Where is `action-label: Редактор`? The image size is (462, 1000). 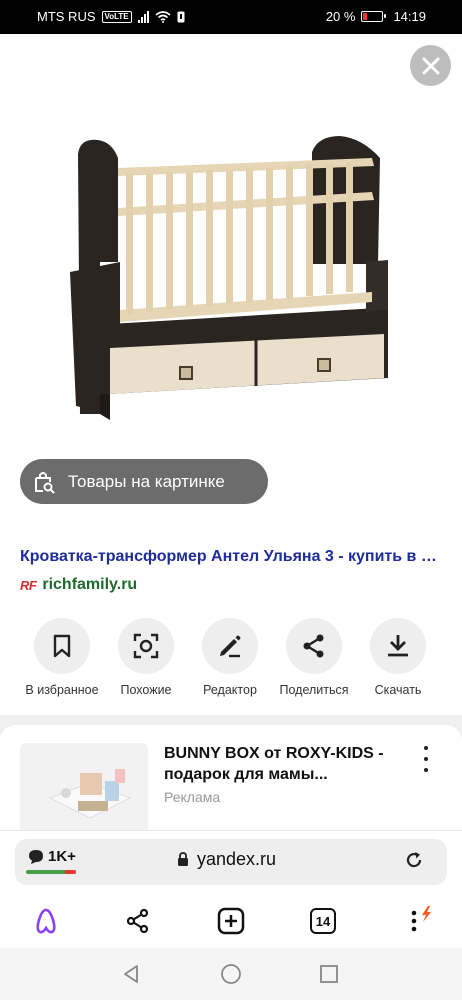 action-label: Редактор is located at coordinates (230, 690).